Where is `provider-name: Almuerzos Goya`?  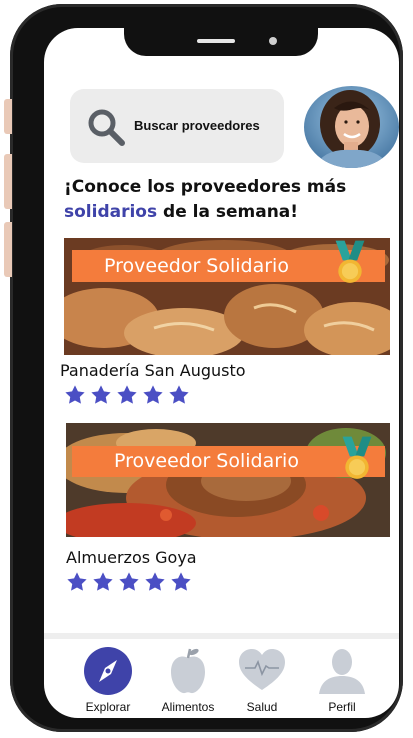 provider-name: Almuerzos Goya is located at coordinates (131, 557).